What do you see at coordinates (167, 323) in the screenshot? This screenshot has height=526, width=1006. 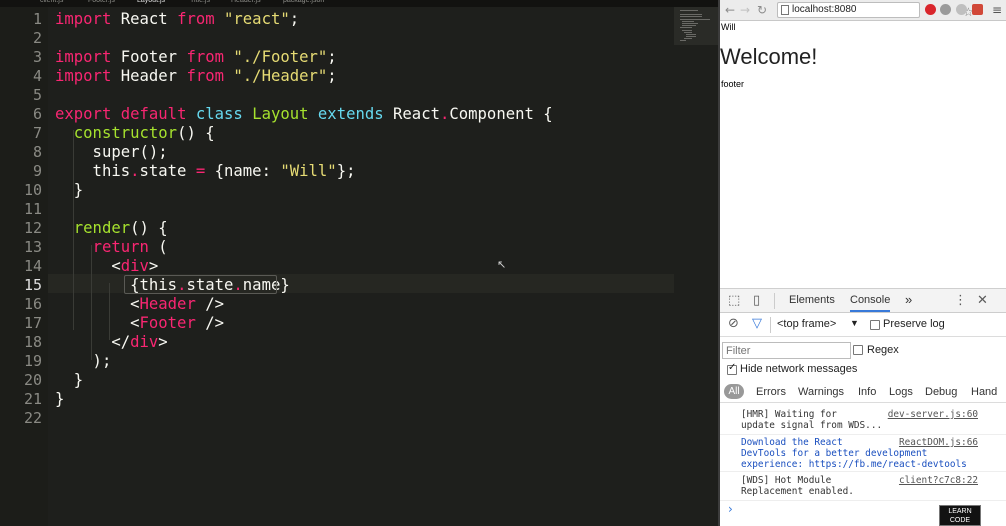 I see `code-token: Footer` at bounding box center [167, 323].